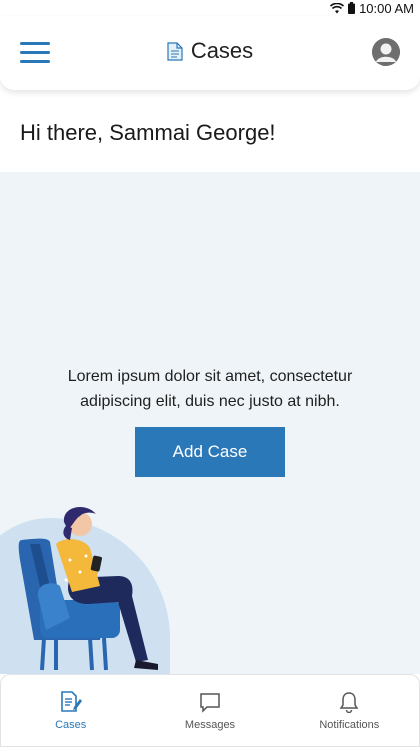 This screenshot has height=747, width=420. I want to click on bottom-tab-bar: Cases Messages Notifications, so click(210, 710).